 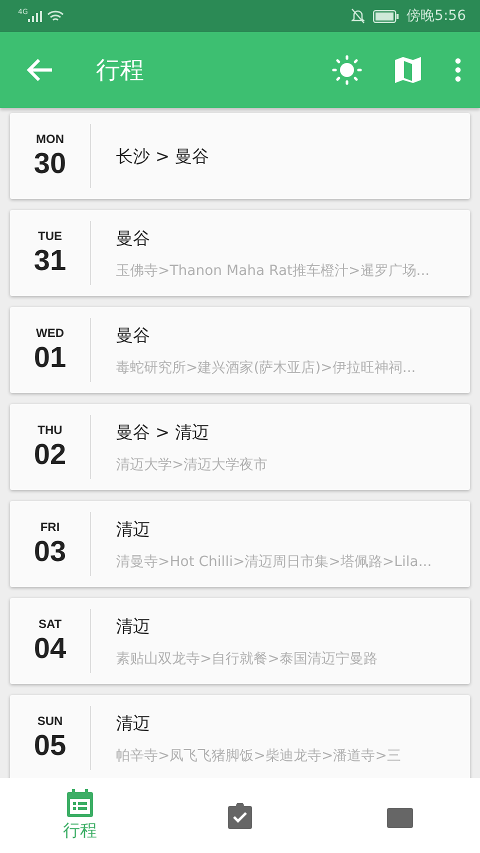 What do you see at coordinates (50, 624) in the screenshot?
I see `weekday: SAT` at bounding box center [50, 624].